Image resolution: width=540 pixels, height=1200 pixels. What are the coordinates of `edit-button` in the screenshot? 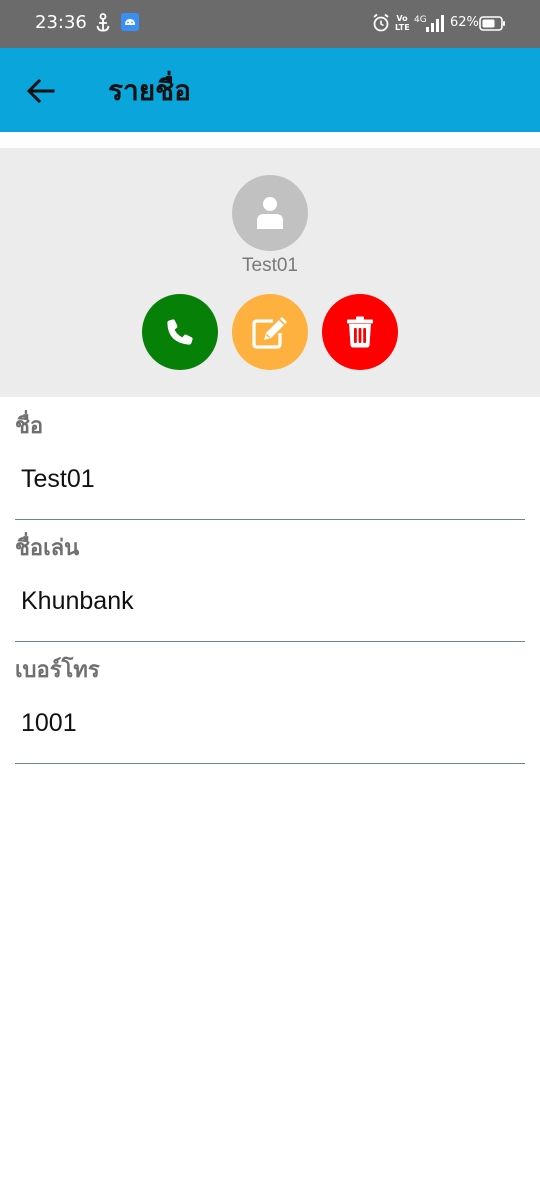 It's located at (270, 332).